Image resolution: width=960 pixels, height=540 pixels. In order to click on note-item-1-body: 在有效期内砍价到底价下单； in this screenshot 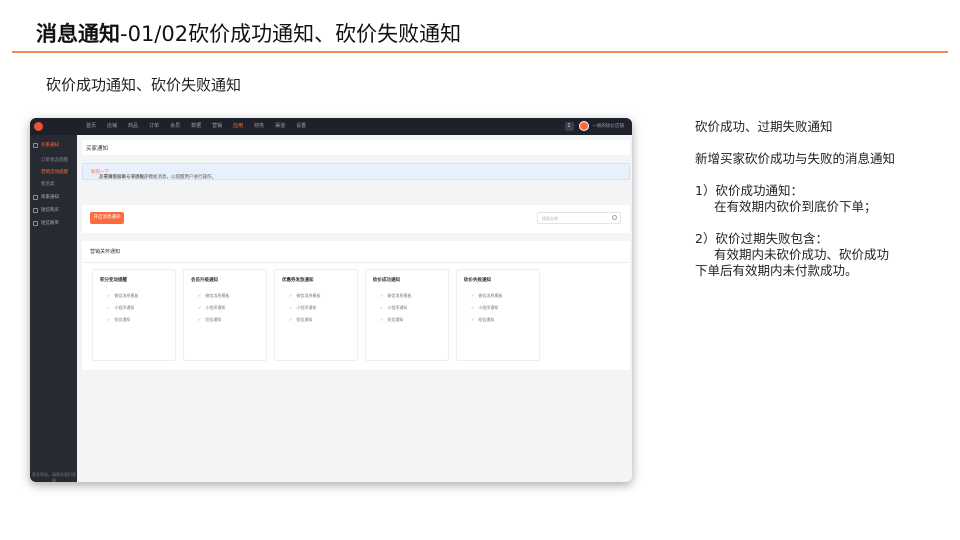, I will do `click(795, 206)`.